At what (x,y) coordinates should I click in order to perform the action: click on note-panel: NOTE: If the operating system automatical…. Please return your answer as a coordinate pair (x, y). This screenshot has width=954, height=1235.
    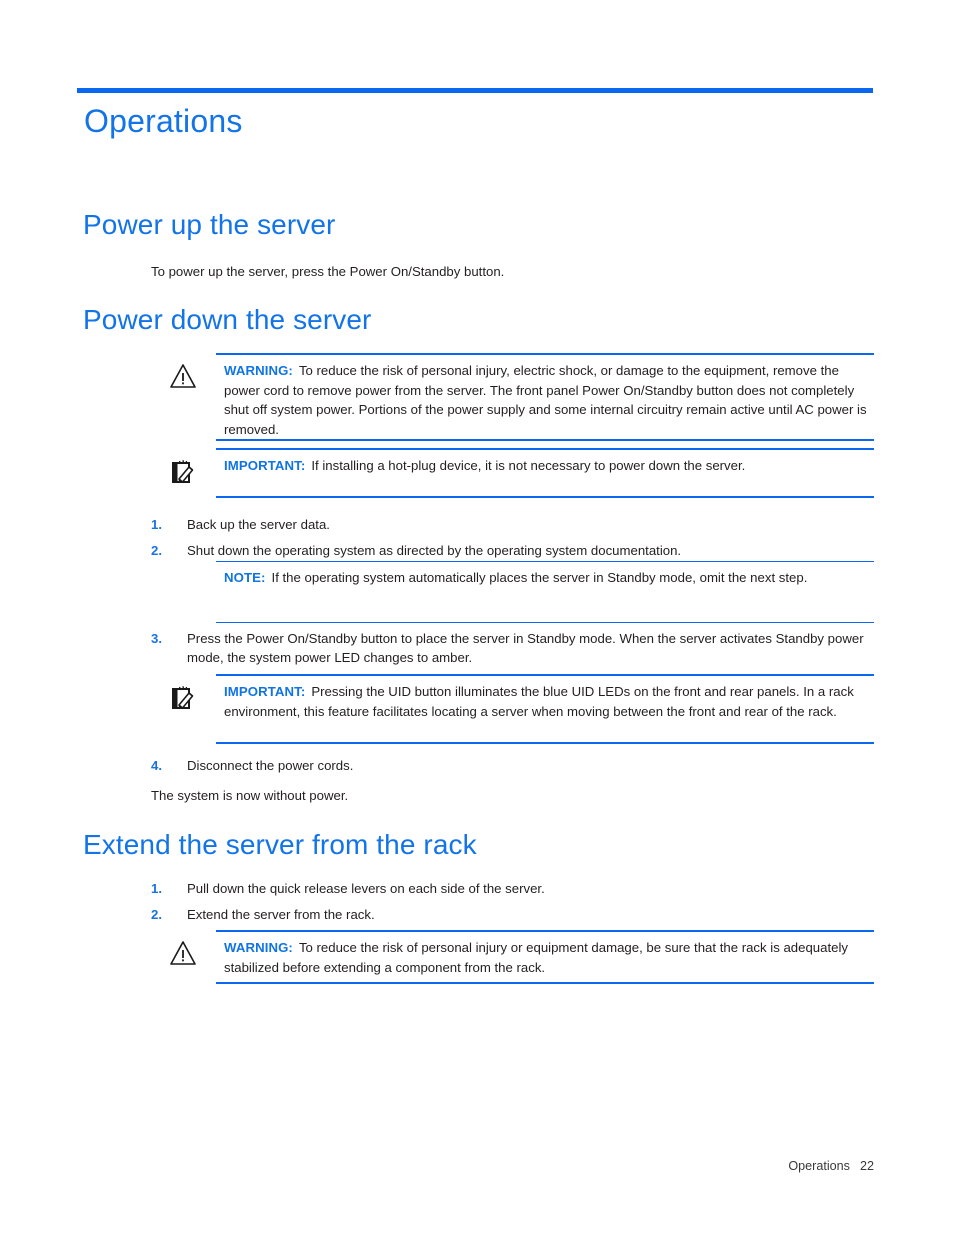
    Looking at the image, I should click on (545, 592).